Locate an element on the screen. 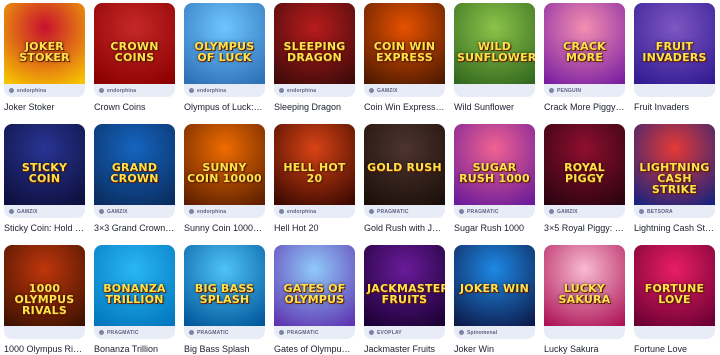  game-tile: LUCKY SAKURA Lucky Sakura is located at coordinates (584, 300).